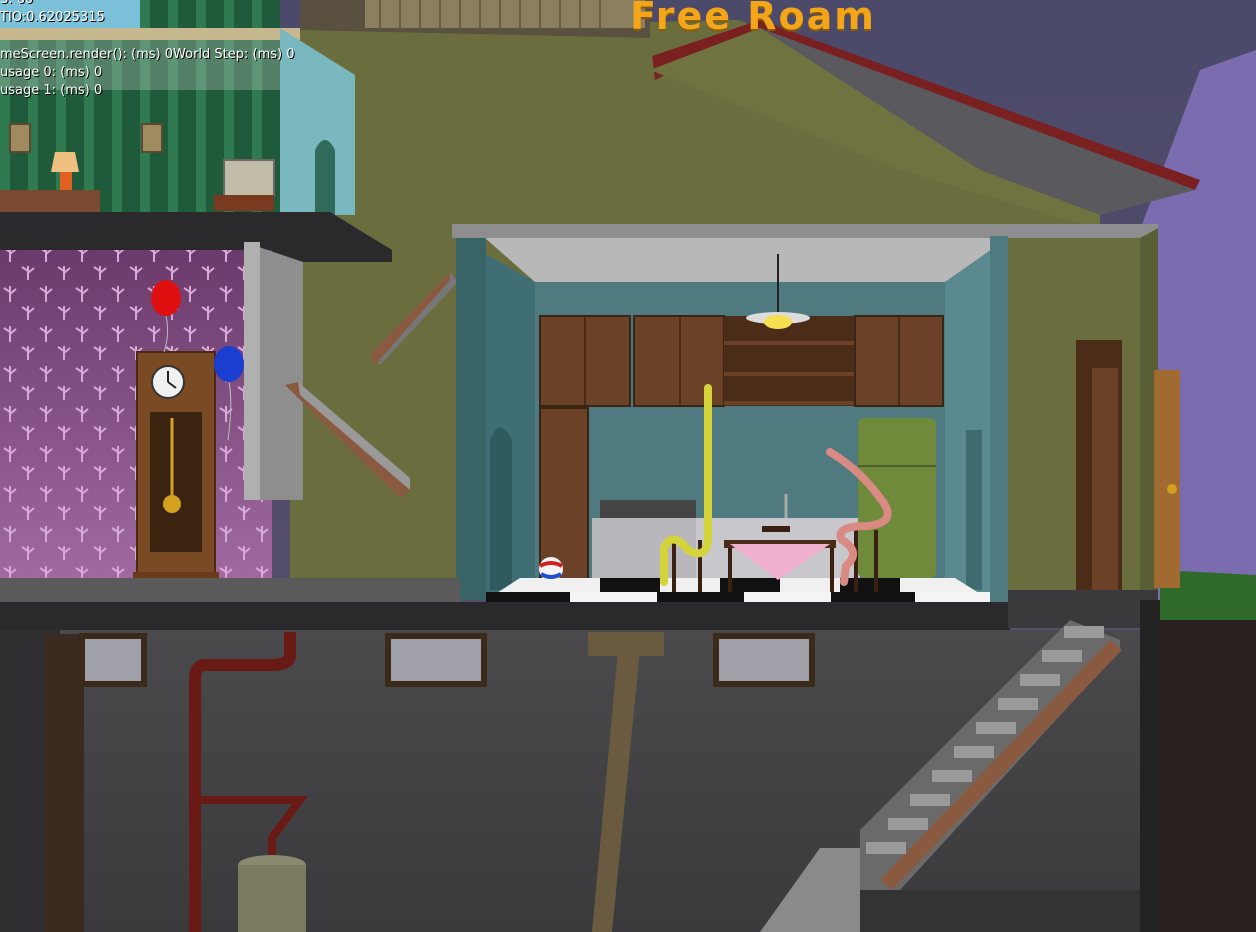 The height and width of the screenshot is (932, 1256). What do you see at coordinates (51, 90) in the screenshot?
I see `debug-usage-1: usage 1: (ms) 0` at bounding box center [51, 90].